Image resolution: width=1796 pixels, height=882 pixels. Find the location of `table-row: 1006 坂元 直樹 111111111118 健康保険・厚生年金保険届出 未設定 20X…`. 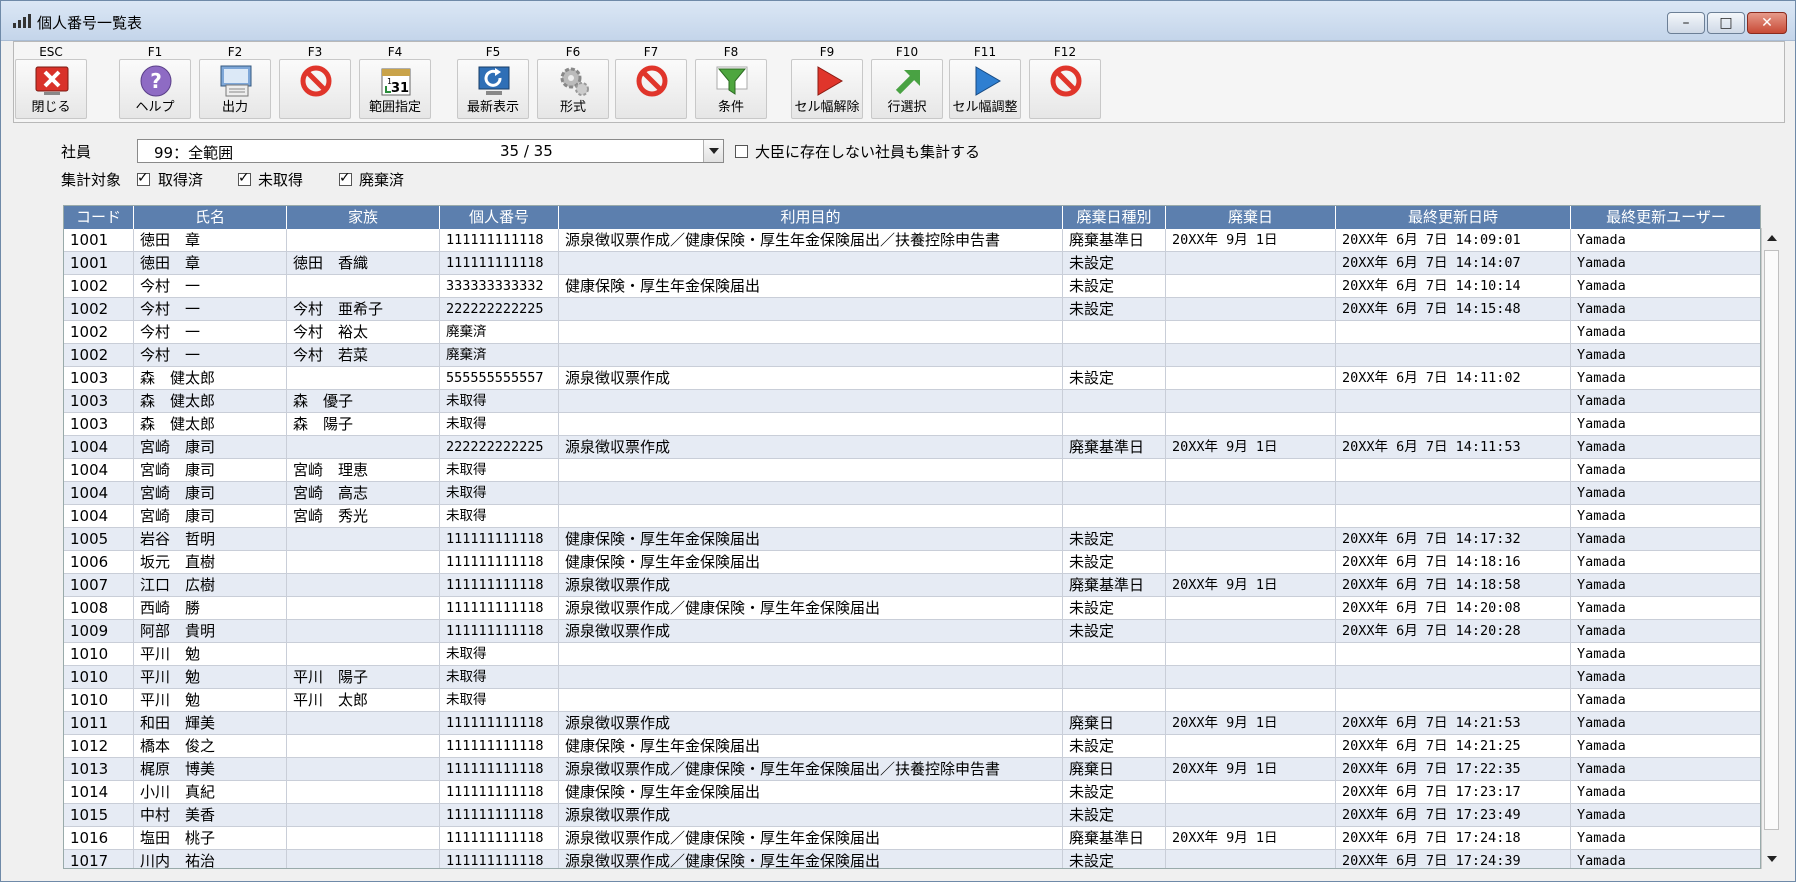

table-row: 1006 坂元 直樹 111111111118 健康保険・厚生年金保険届出 未設定 20X… is located at coordinates (912, 562).